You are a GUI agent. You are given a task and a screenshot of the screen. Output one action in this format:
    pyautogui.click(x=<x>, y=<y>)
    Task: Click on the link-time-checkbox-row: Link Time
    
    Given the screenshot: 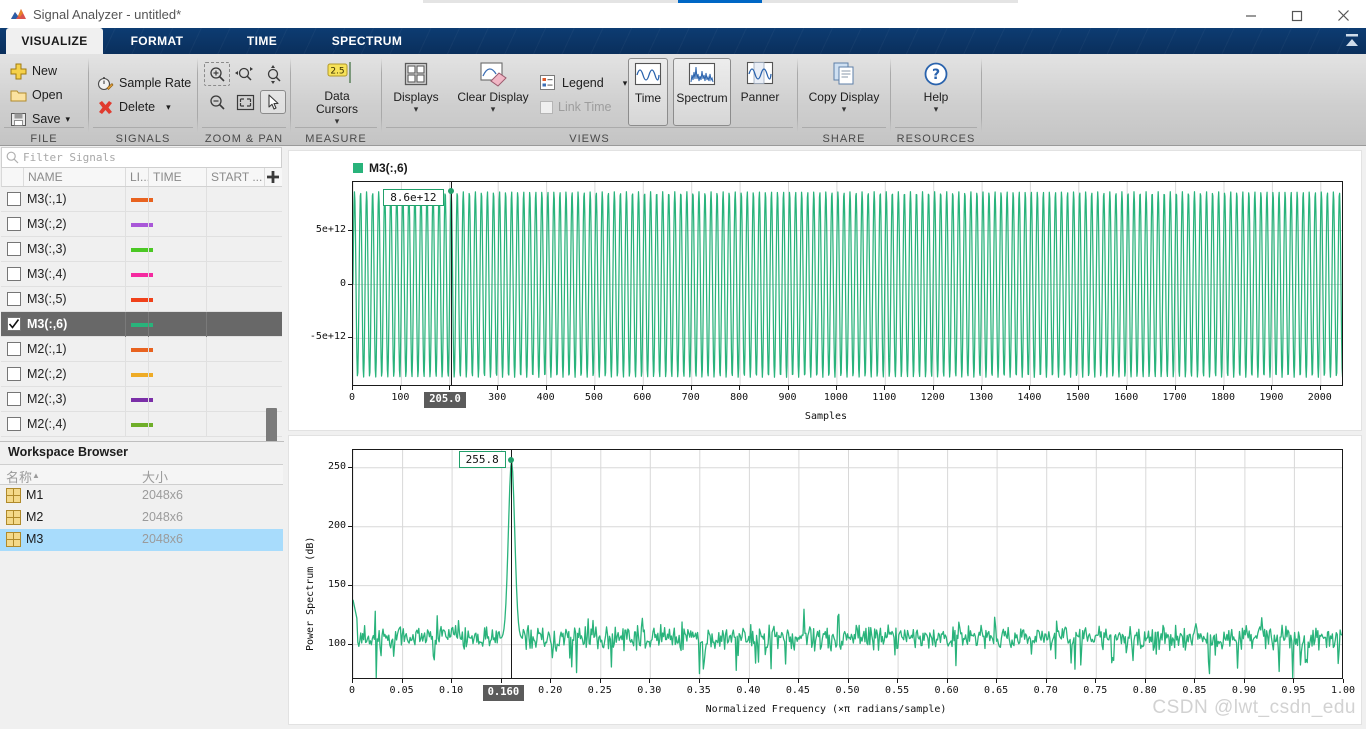 What is the action you would take?
    pyautogui.click(x=576, y=107)
    